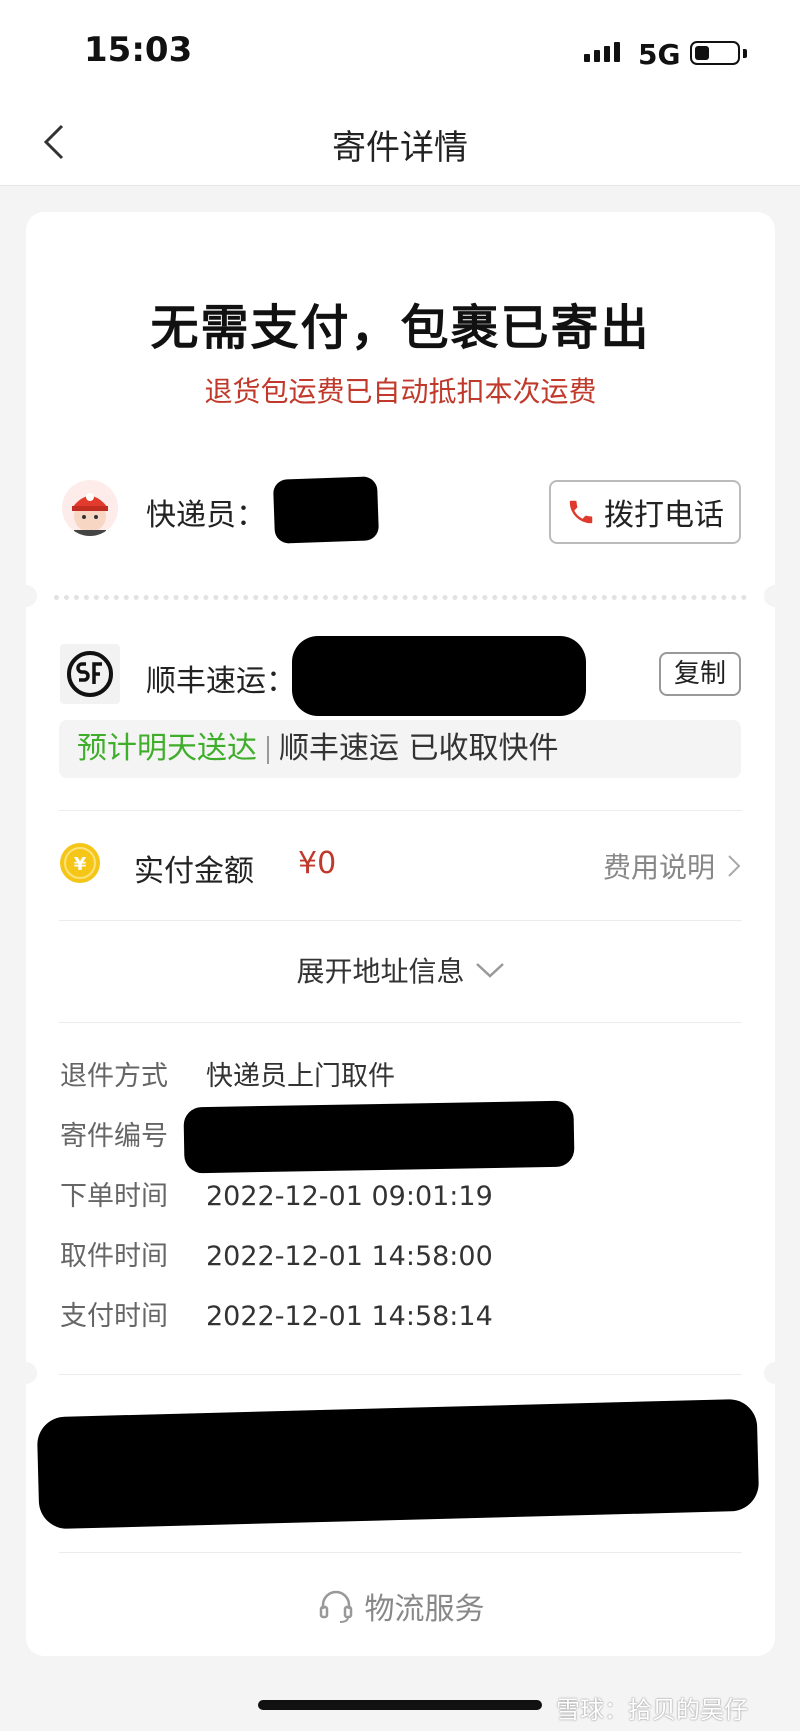 This screenshot has width=800, height=1731. What do you see at coordinates (114, 1316) in the screenshot?
I see `detail-key: 支付时间` at bounding box center [114, 1316].